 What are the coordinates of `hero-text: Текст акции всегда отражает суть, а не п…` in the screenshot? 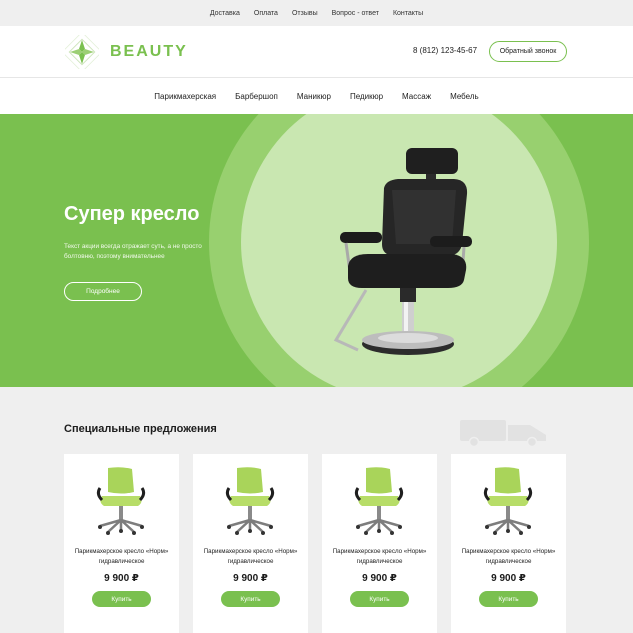 It's located at (133, 251).